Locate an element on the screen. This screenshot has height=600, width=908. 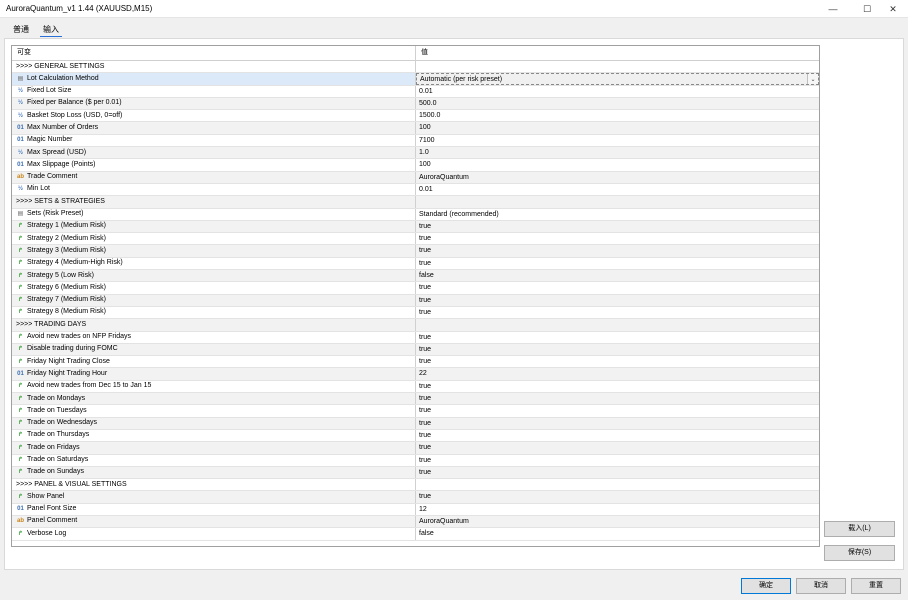
table-row: ½ Min Lot 0.01 is located at coordinates (415, 190).